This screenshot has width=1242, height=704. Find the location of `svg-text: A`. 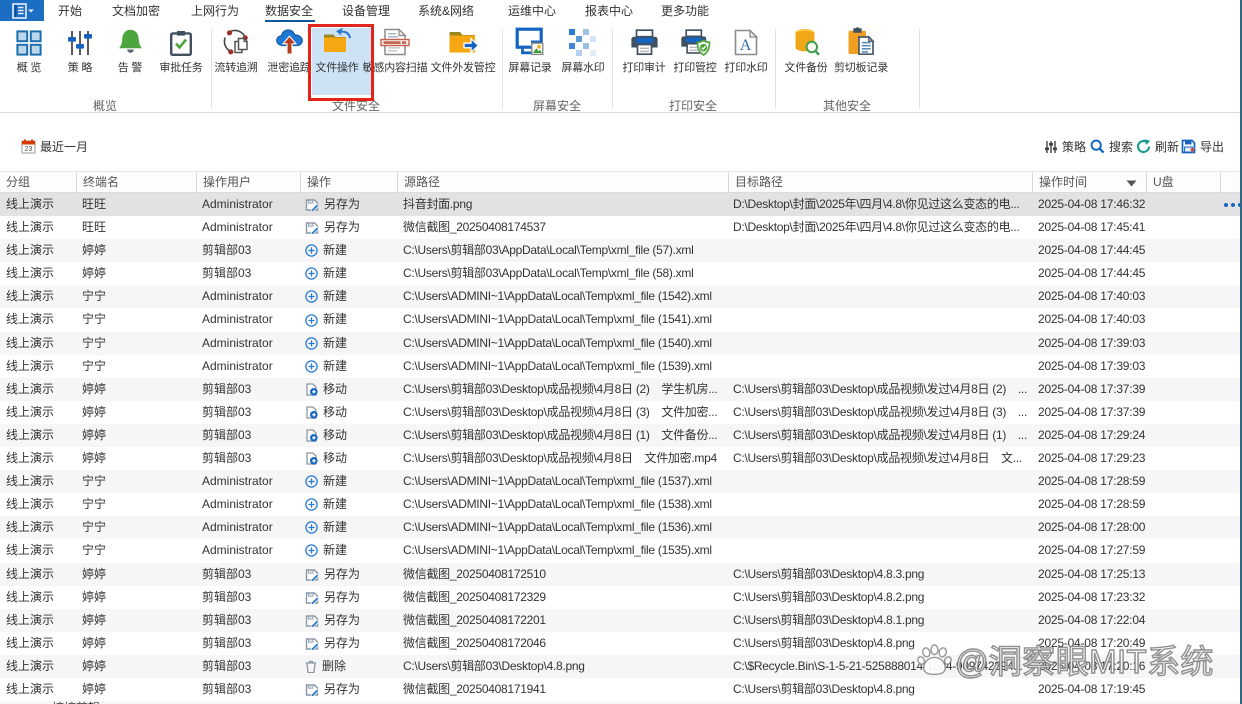

svg-text: A is located at coordinates (746, 45).